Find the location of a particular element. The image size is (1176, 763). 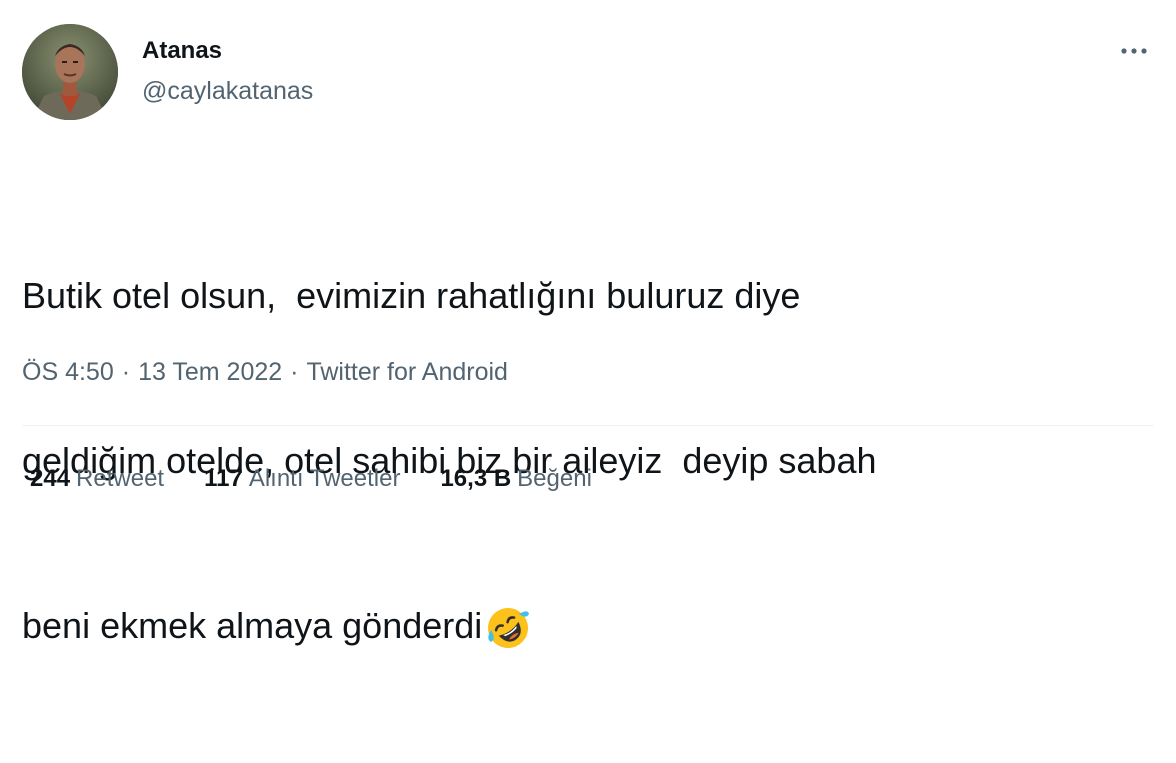

retweet-count-link: 244 Retweet is located at coordinates (97, 479).